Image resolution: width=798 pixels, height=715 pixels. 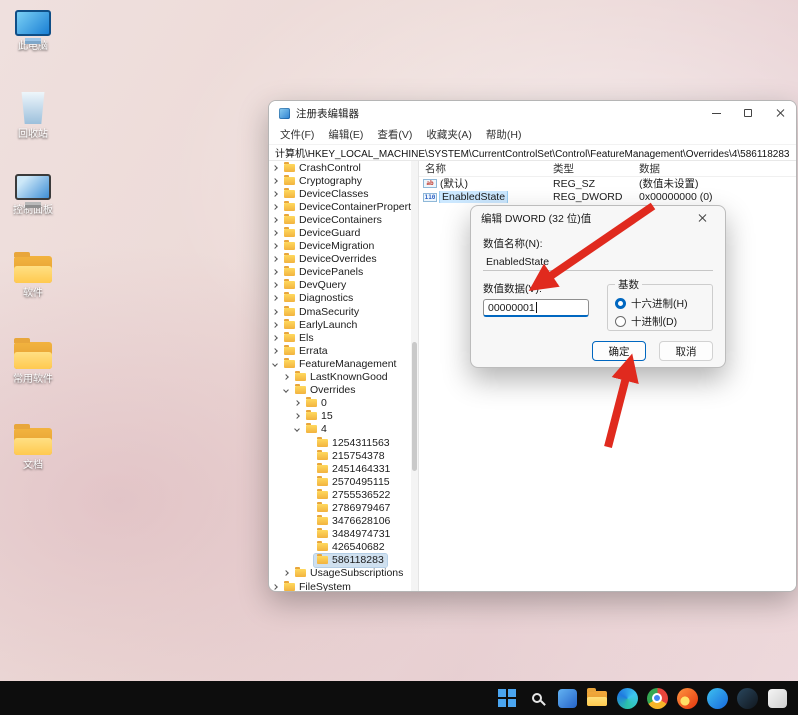 What do you see at coordinates (660, 303) in the screenshot?
I see `hexadecimal-radio: 十六进制(H)` at bounding box center [660, 303].